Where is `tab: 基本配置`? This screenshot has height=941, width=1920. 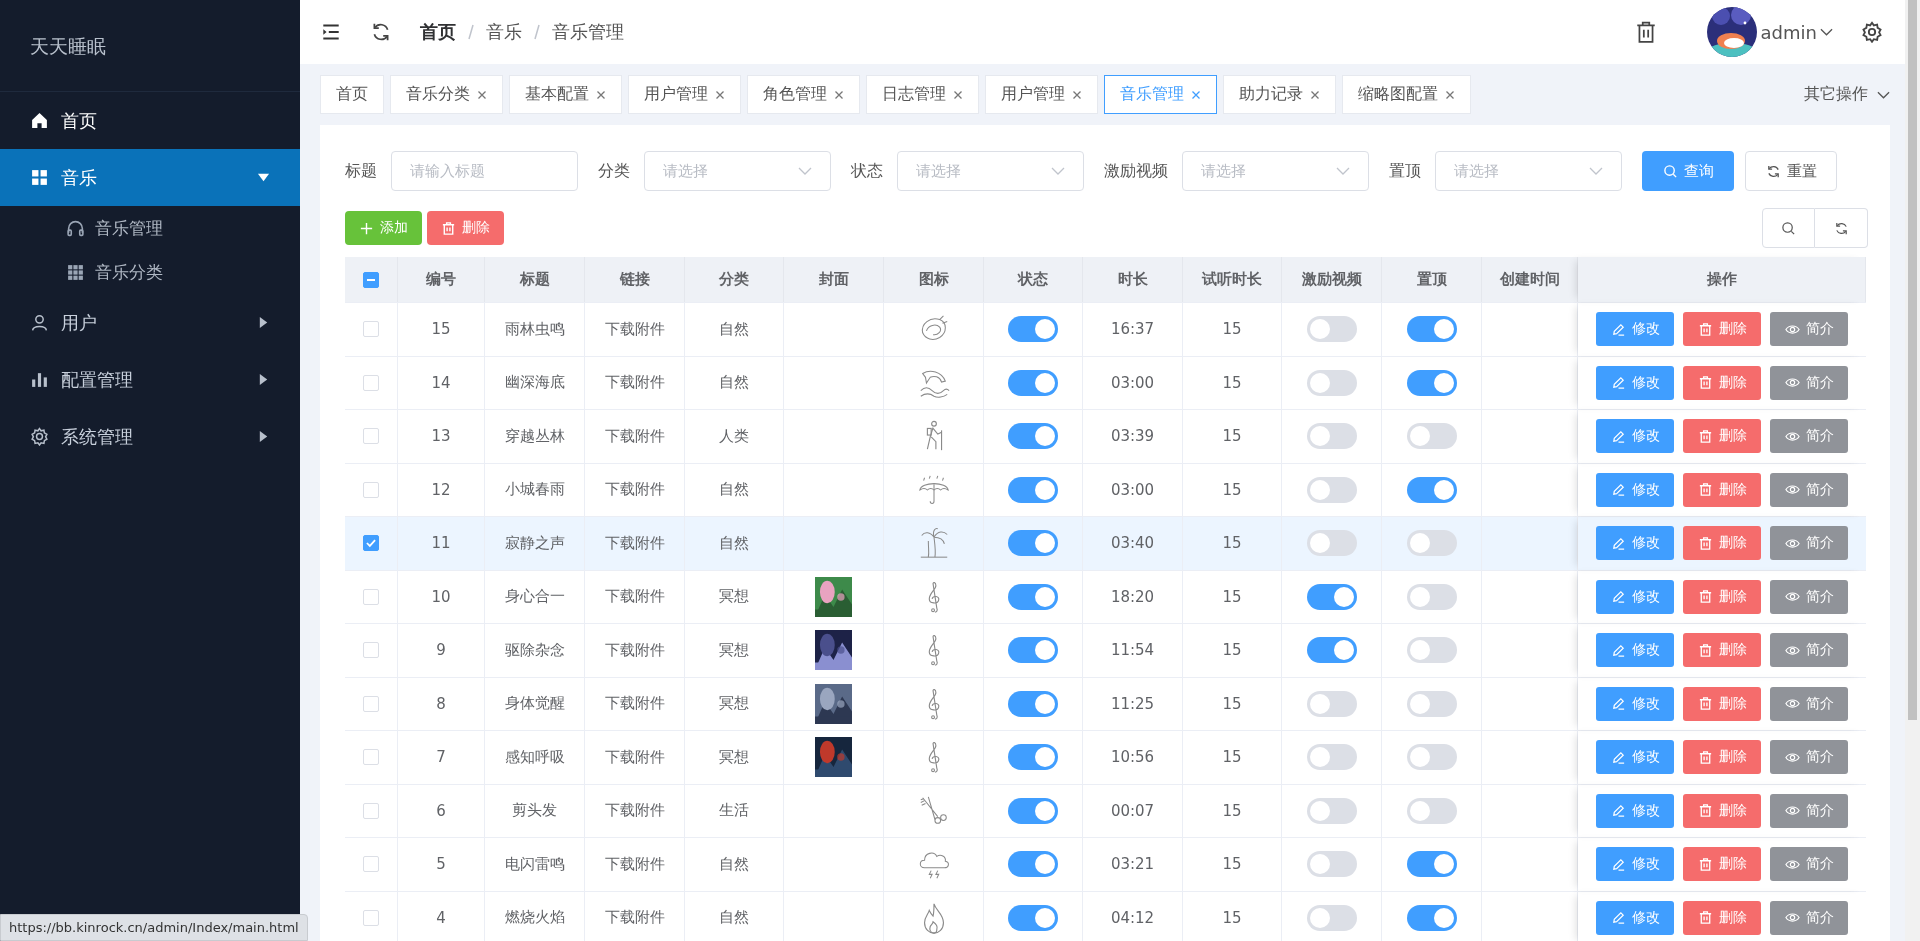
tab: 基本配置 is located at coordinates (565, 94).